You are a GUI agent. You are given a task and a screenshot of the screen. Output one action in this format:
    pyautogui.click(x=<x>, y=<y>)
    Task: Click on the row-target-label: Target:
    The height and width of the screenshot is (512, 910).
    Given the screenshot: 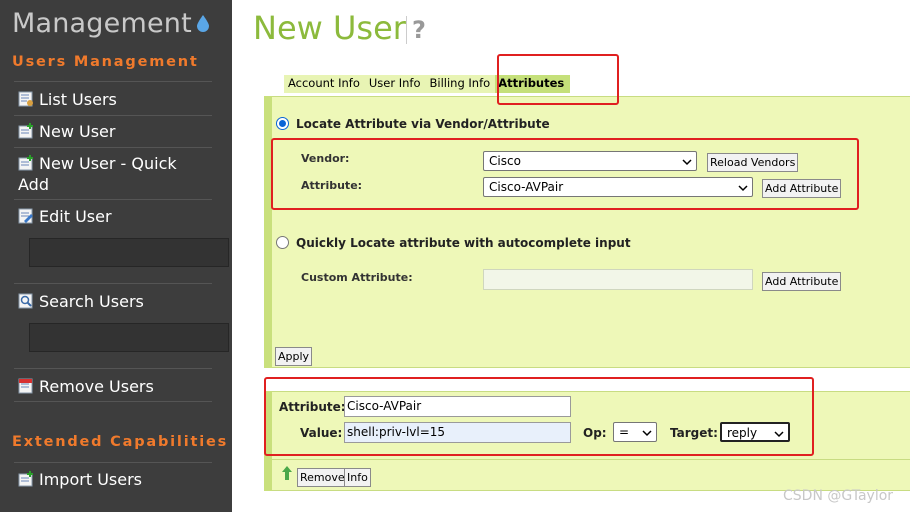 What is the action you would take?
    pyautogui.click(x=694, y=433)
    